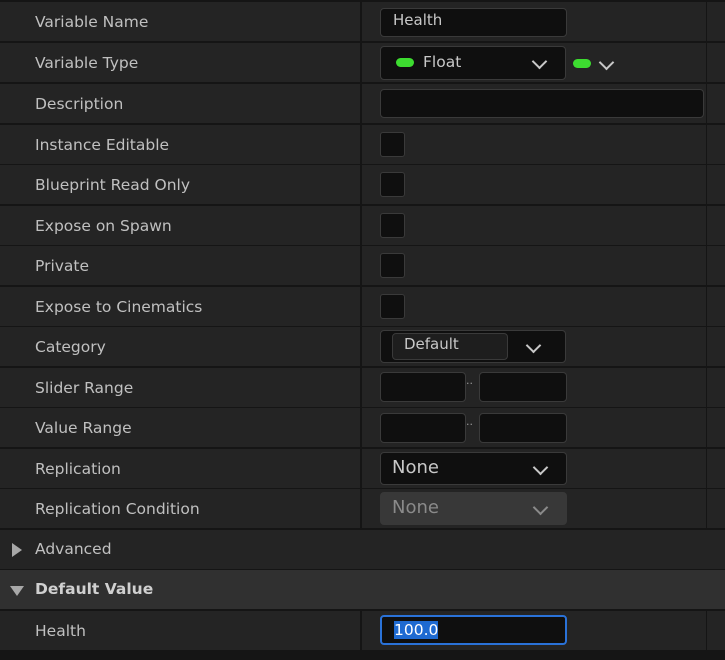  What do you see at coordinates (362, 549) in the screenshot?
I see `advanced-section-header: Advanced` at bounding box center [362, 549].